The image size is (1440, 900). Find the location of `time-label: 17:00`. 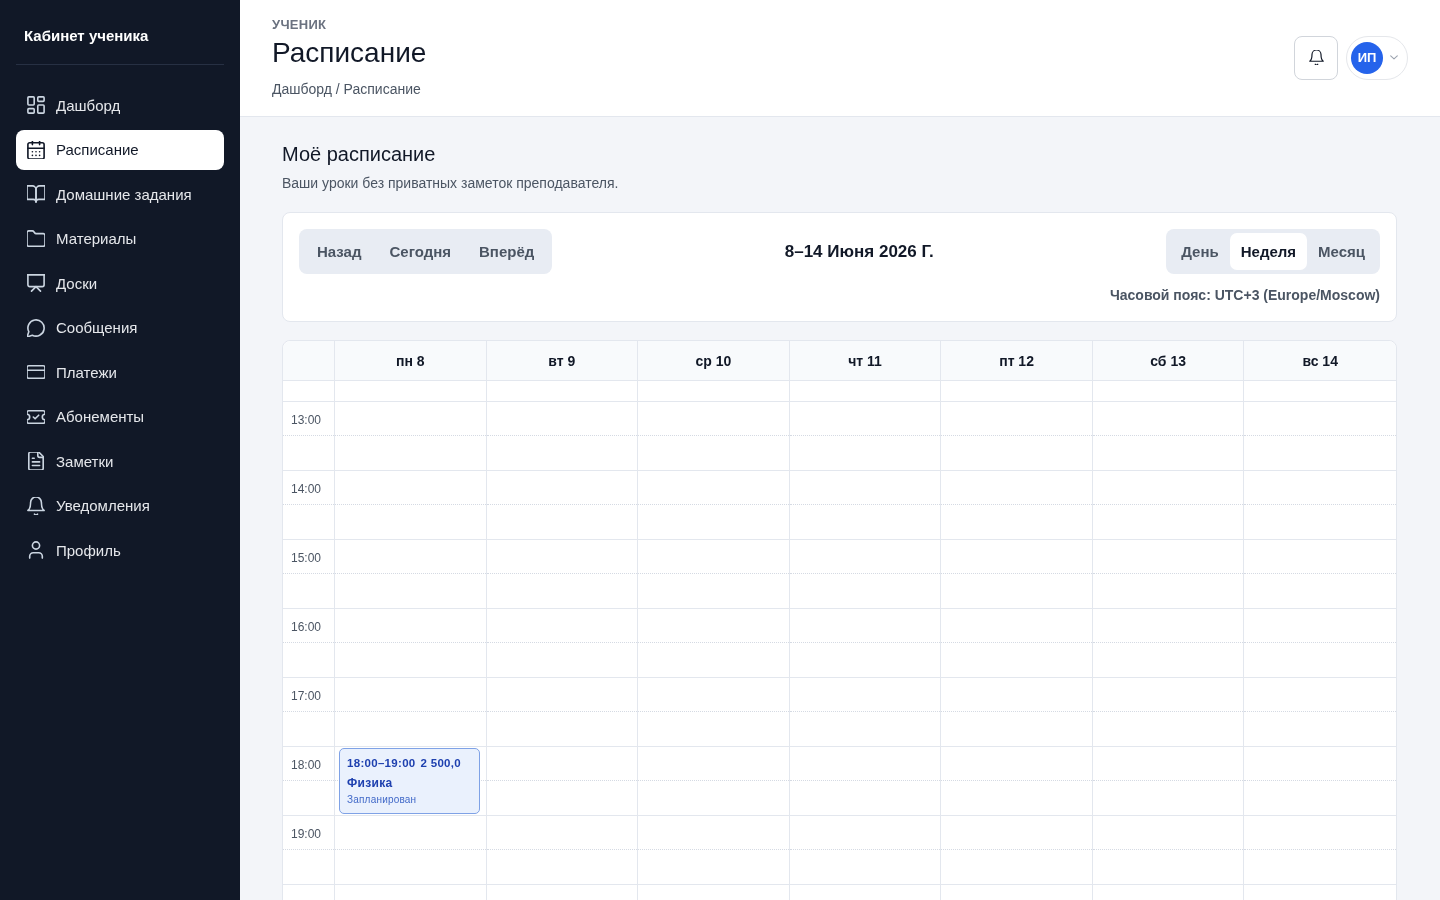

time-label: 17:00 is located at coordinates (306, 696).